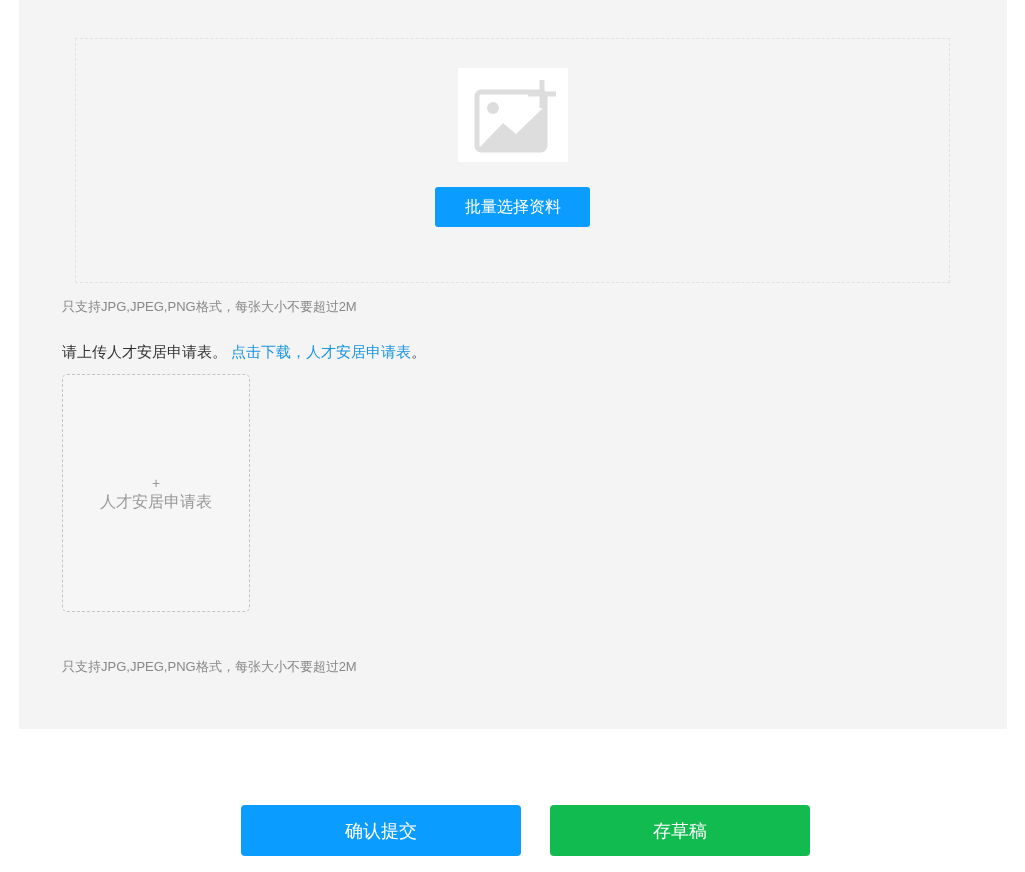 Image resolution: width=1025 pixels, height=872 pixels. What do you see at coordinates (512, 115) in the screenshot?
I see `add-image-icon` at bounding box center [512, 115].